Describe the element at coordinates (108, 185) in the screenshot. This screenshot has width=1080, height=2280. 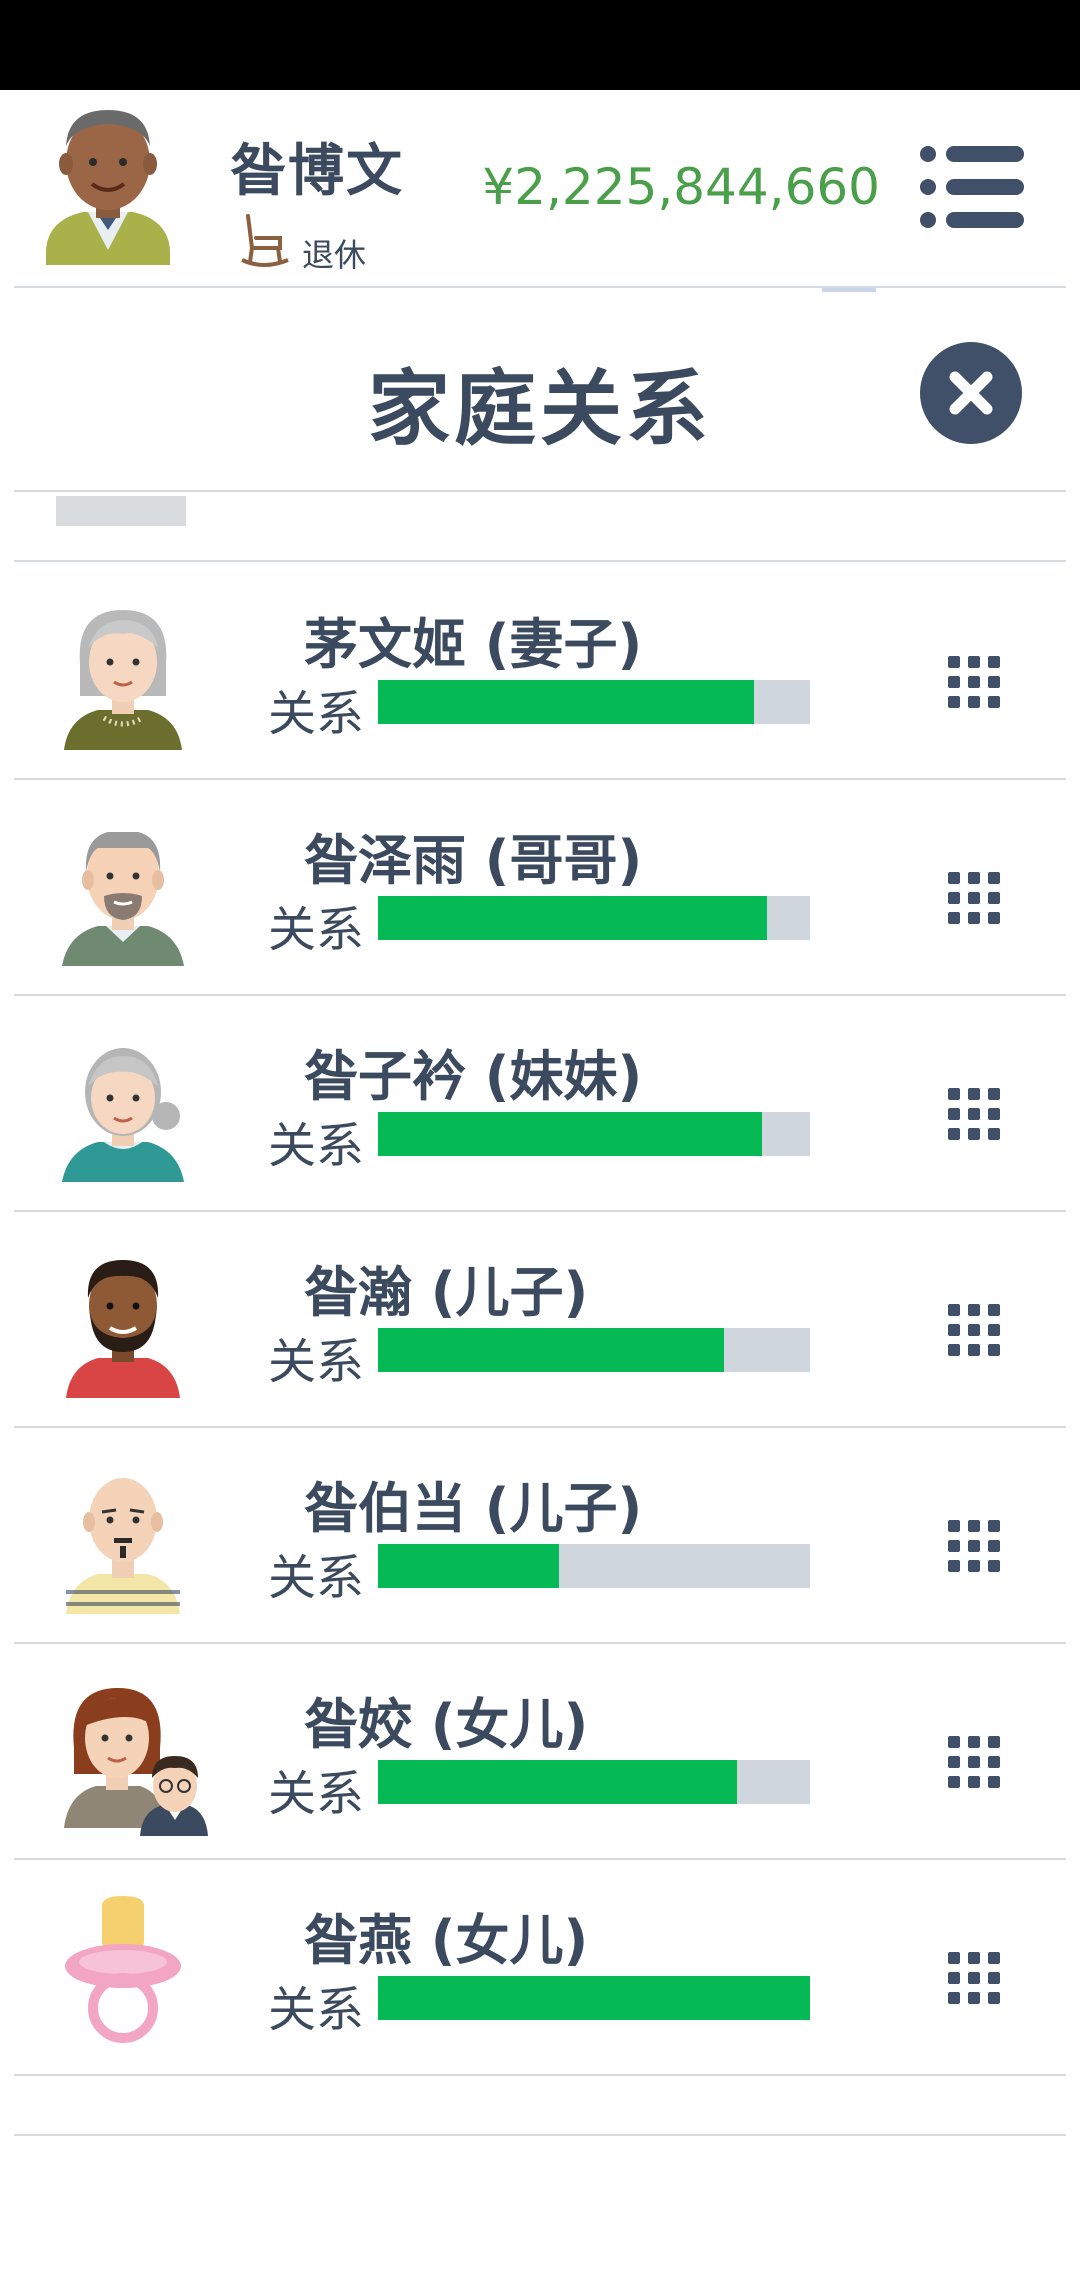
I see `player-avatar` at that location.